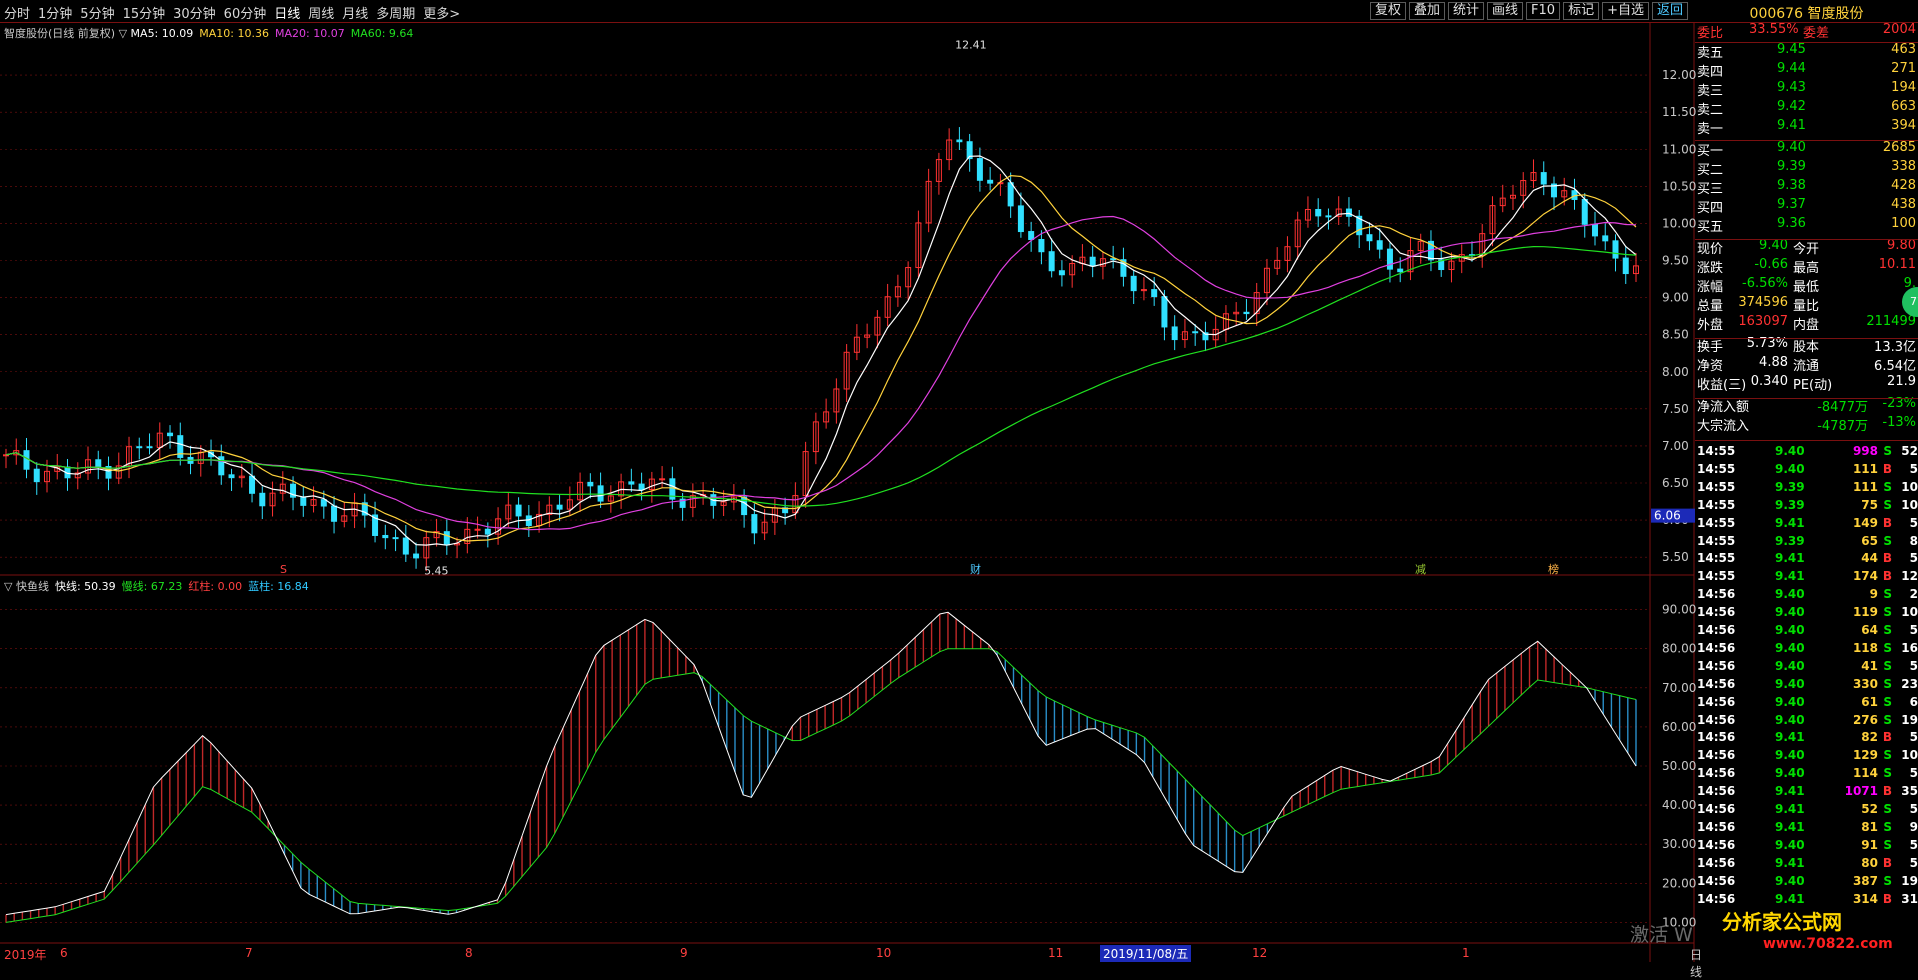  I want to click on tick-volume: 998, so click(1865, 451).